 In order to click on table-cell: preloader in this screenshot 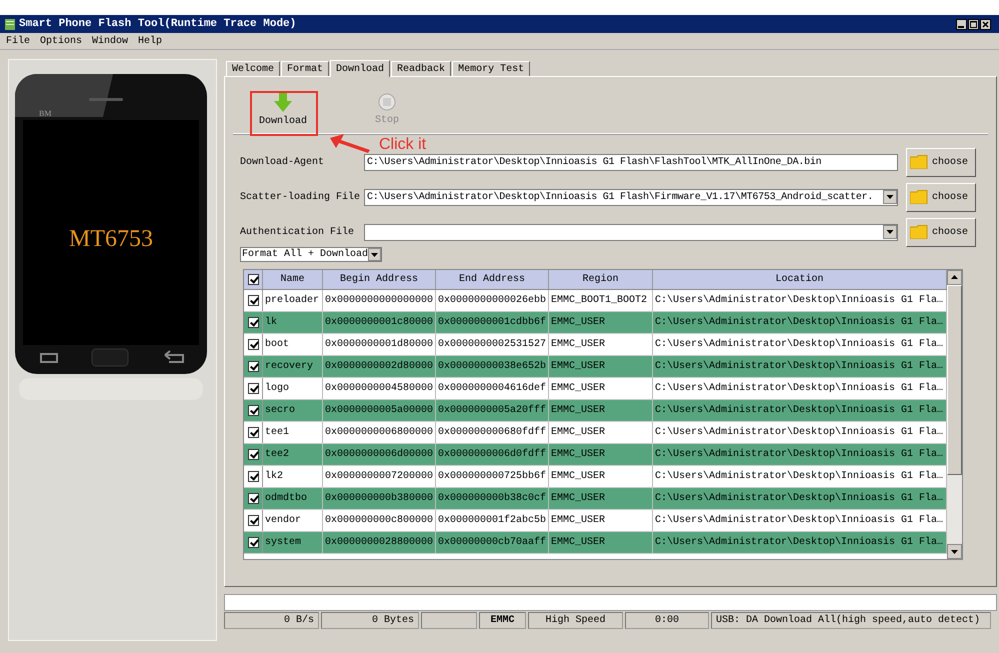, I will do `click(293, 300)`.